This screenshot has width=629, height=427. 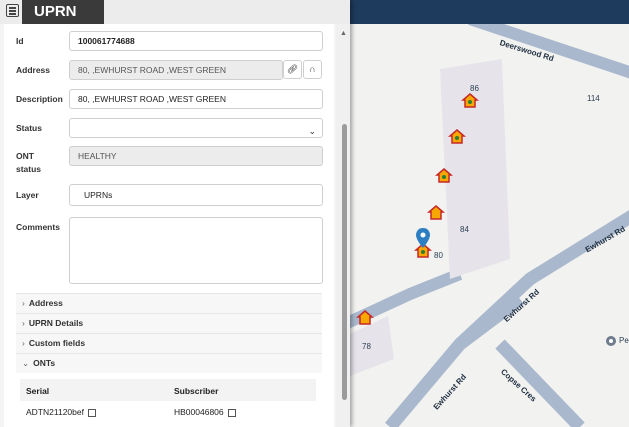 I want to click on ont-status-field: HEALTHY, so click(x=196, y=156).